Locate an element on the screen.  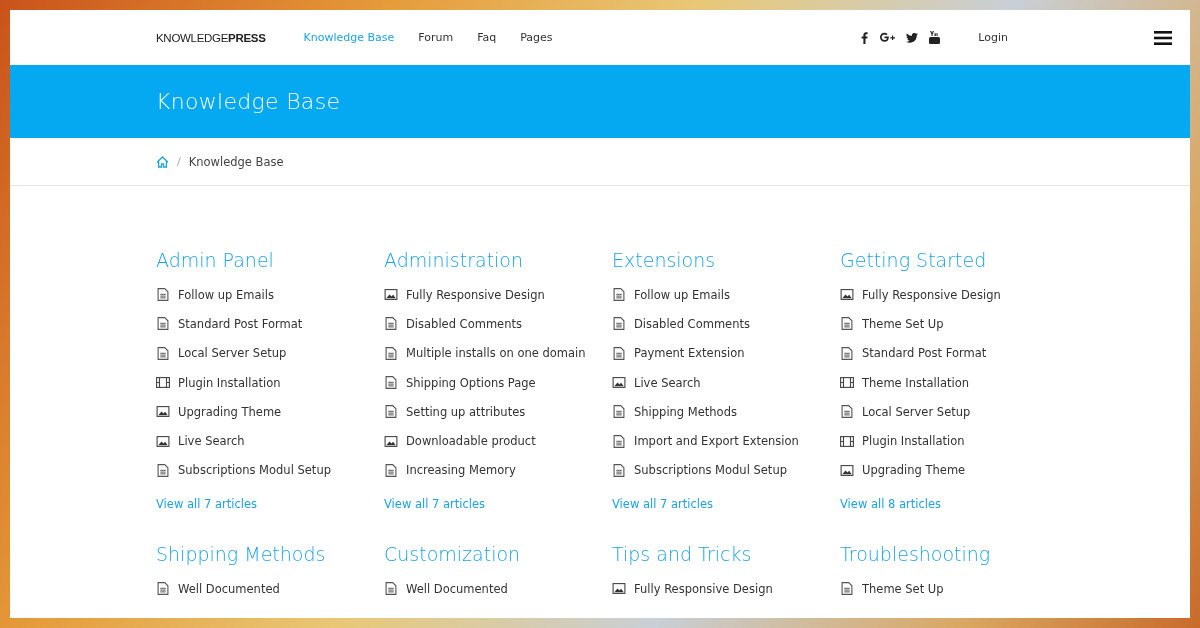
article-link: Payment Extension is located at coordinates (689, 353).